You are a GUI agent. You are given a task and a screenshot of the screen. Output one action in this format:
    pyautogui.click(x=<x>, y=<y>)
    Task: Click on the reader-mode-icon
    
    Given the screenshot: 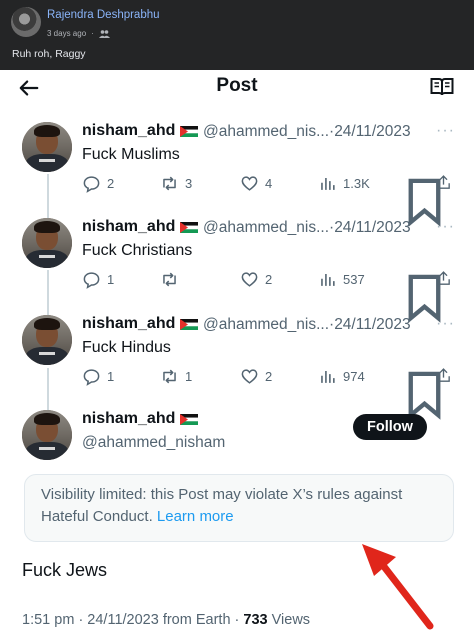 What is the action you would take?
    pyautogui.click(x=442, y=87)
    